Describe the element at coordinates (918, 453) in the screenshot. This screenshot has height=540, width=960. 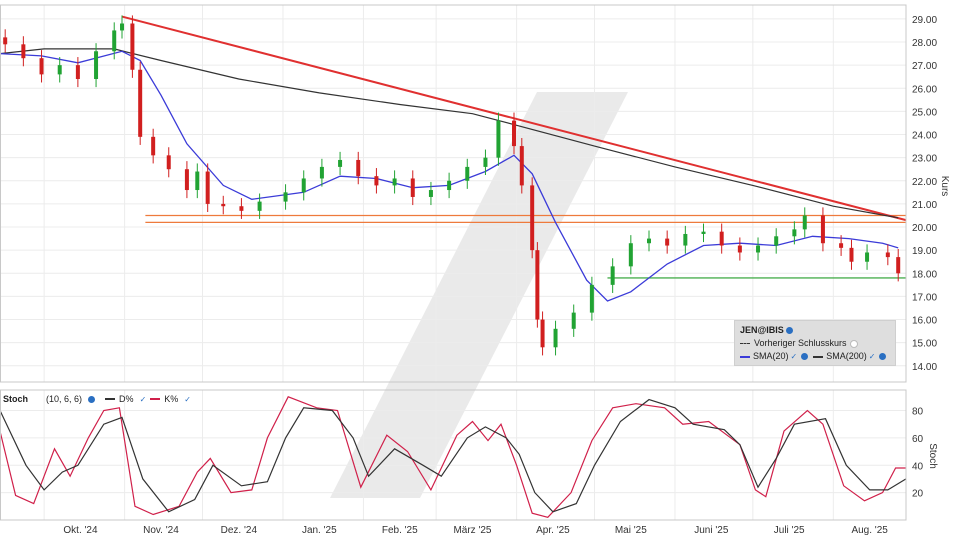
I see `stoch-y-tick-labels: 80 60 40 20` at that location.